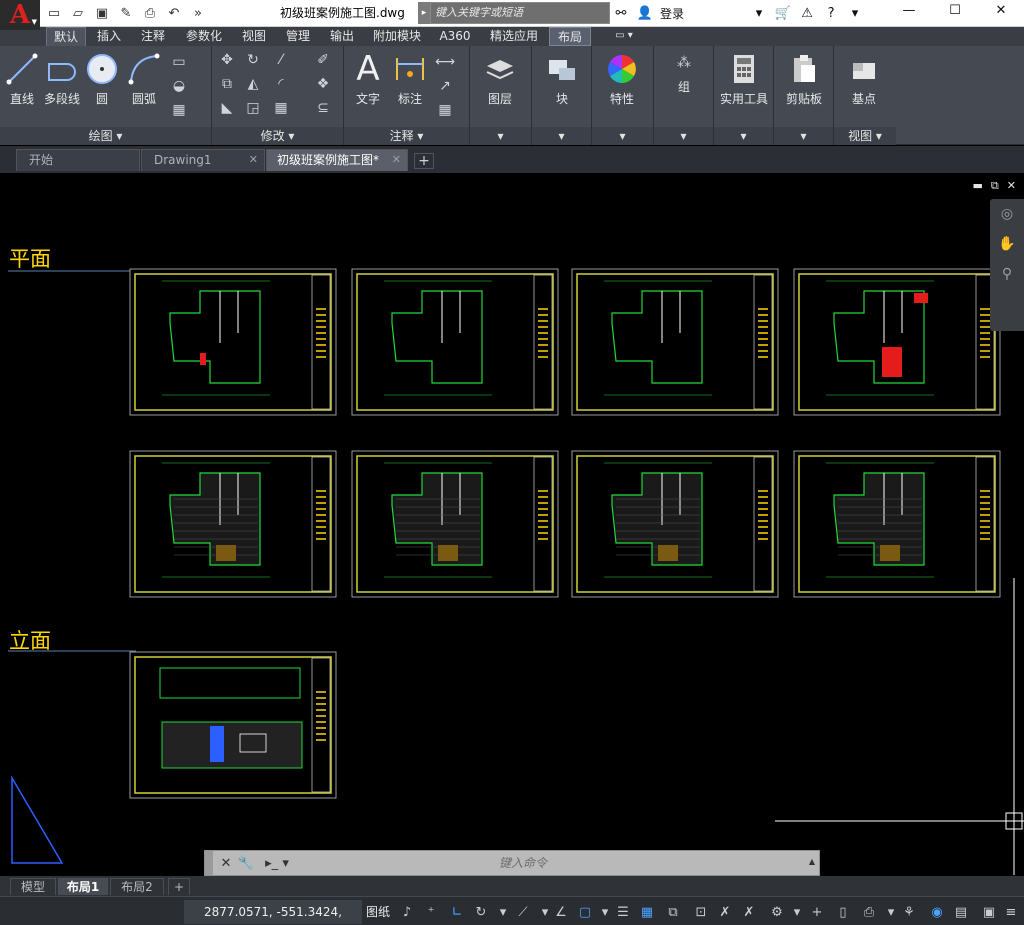  What do you see at coordinates (744, 78) in the screenshot?
I see `utilities-button: 实用工具` at bounding box center [744, 78].